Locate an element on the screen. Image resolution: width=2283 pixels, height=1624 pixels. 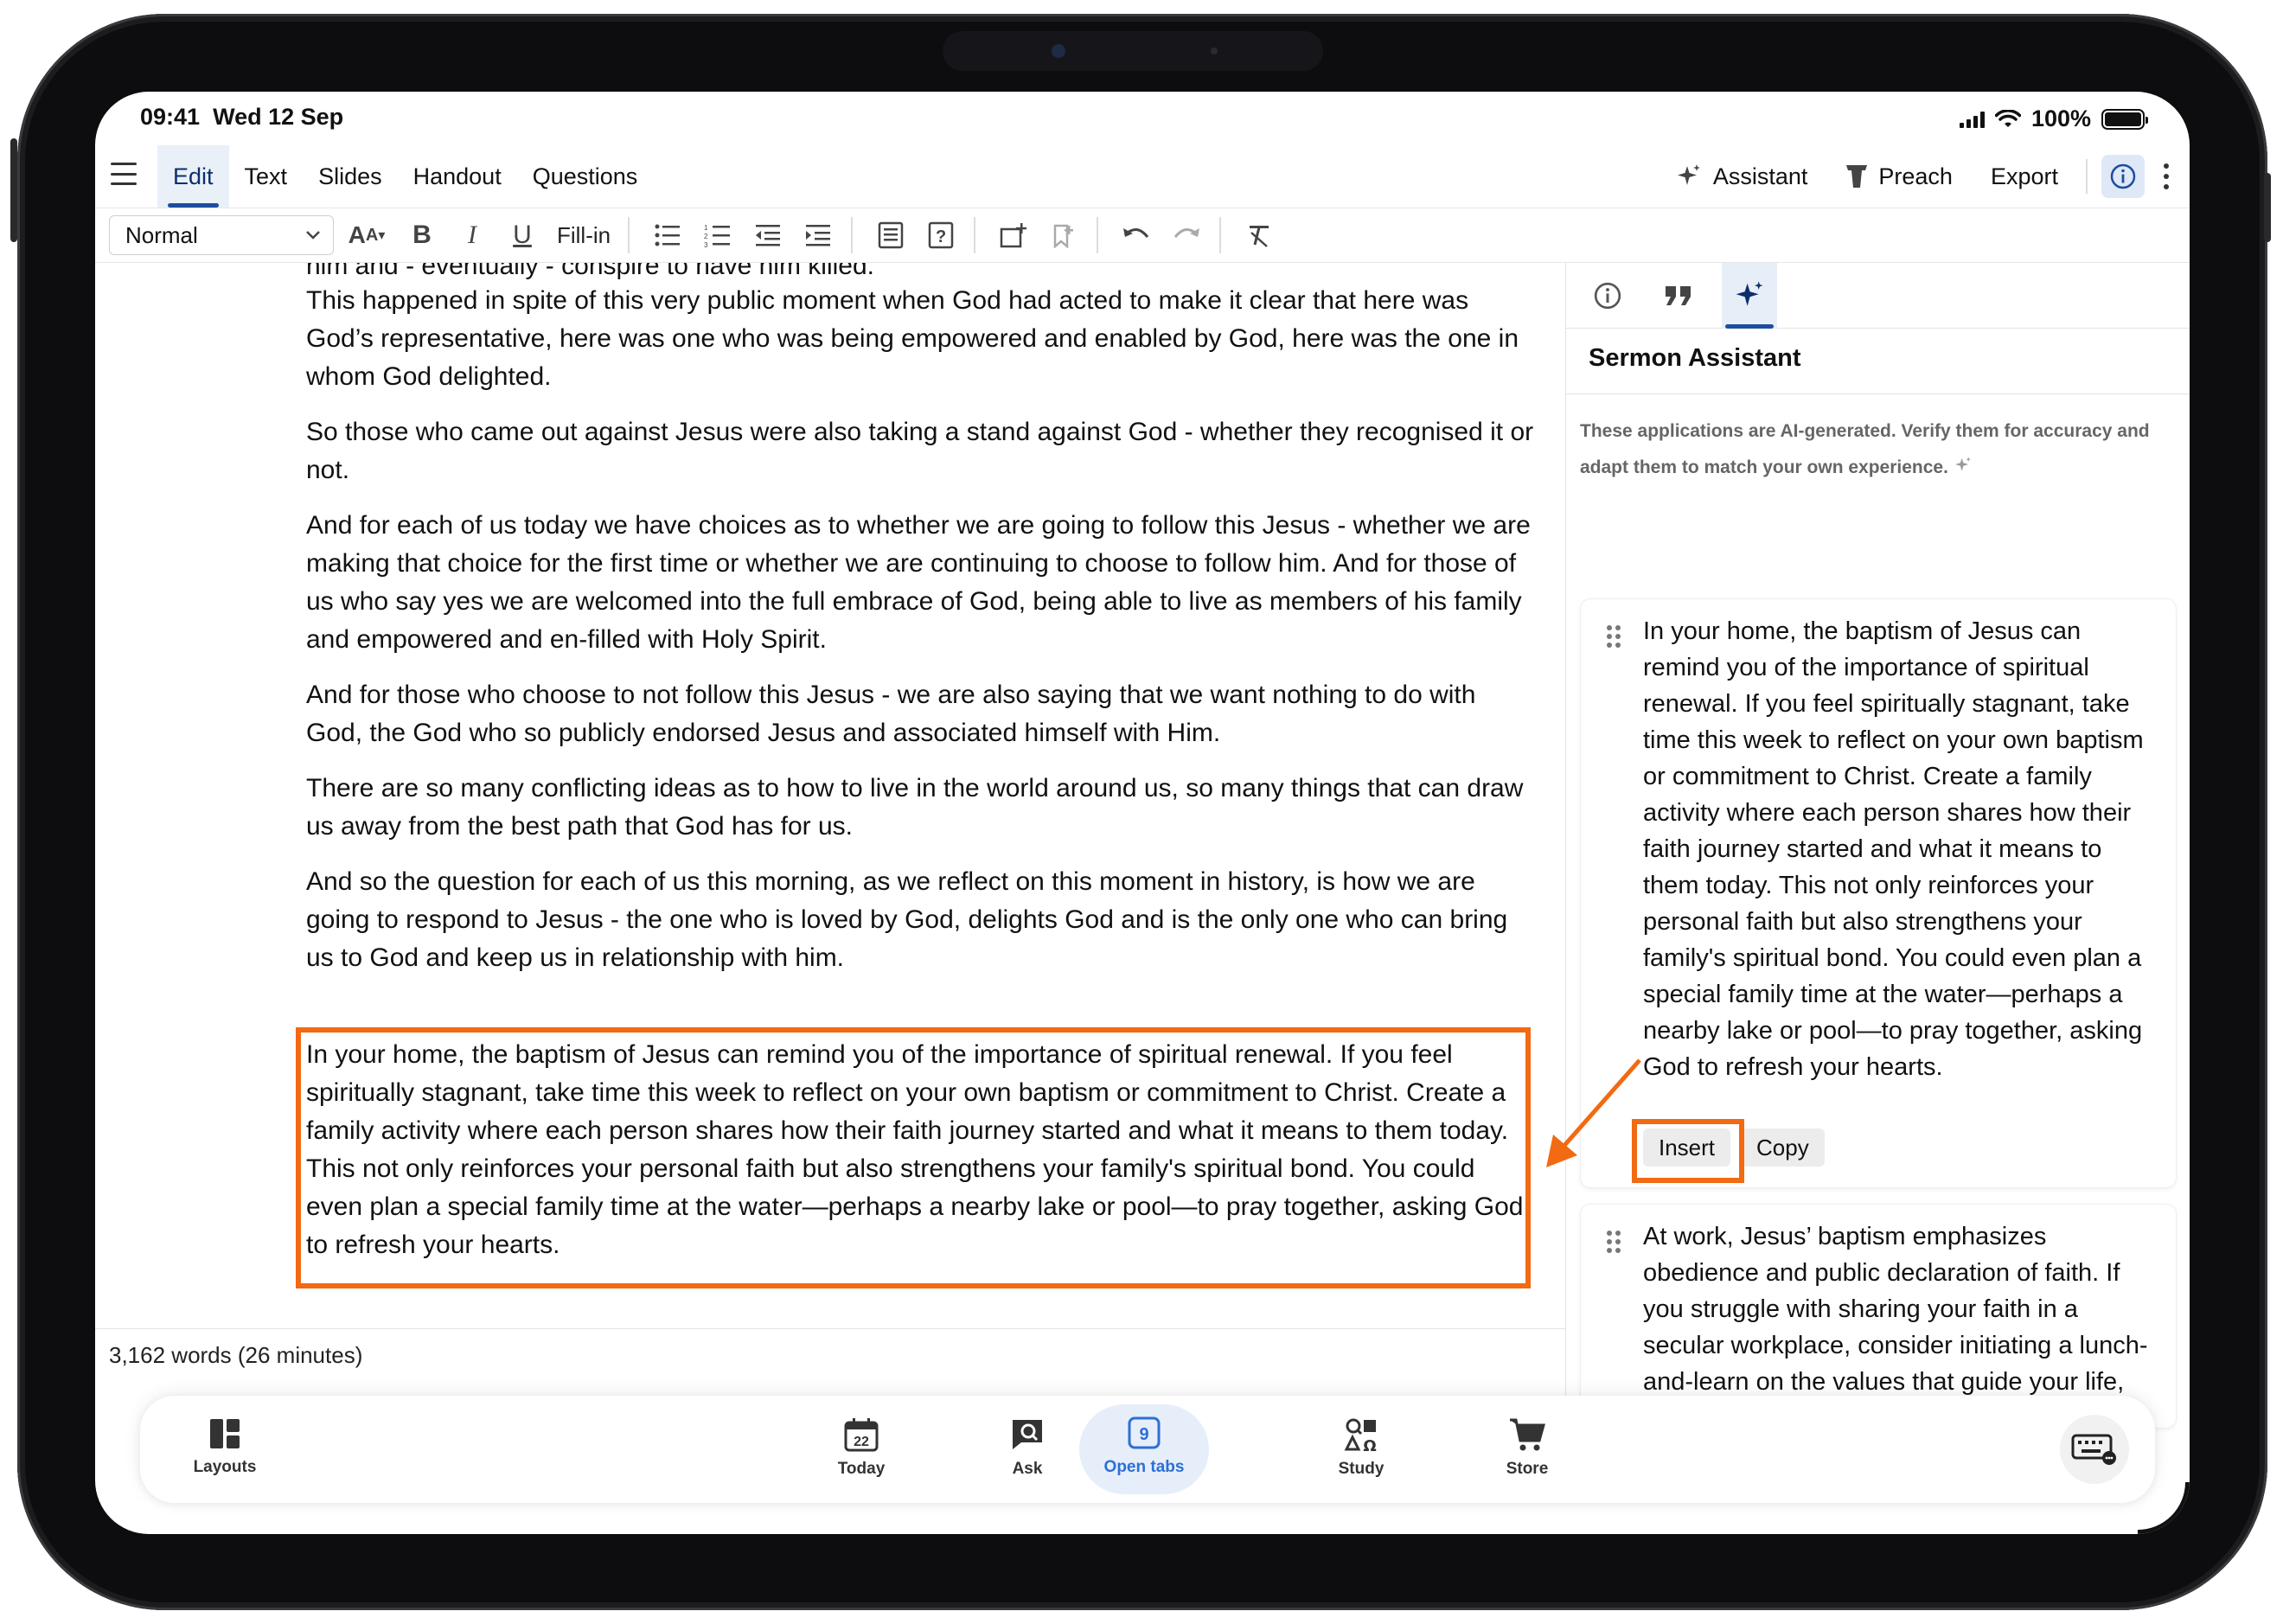
panel-tab-quotes is located at coordinates (1678, 296).